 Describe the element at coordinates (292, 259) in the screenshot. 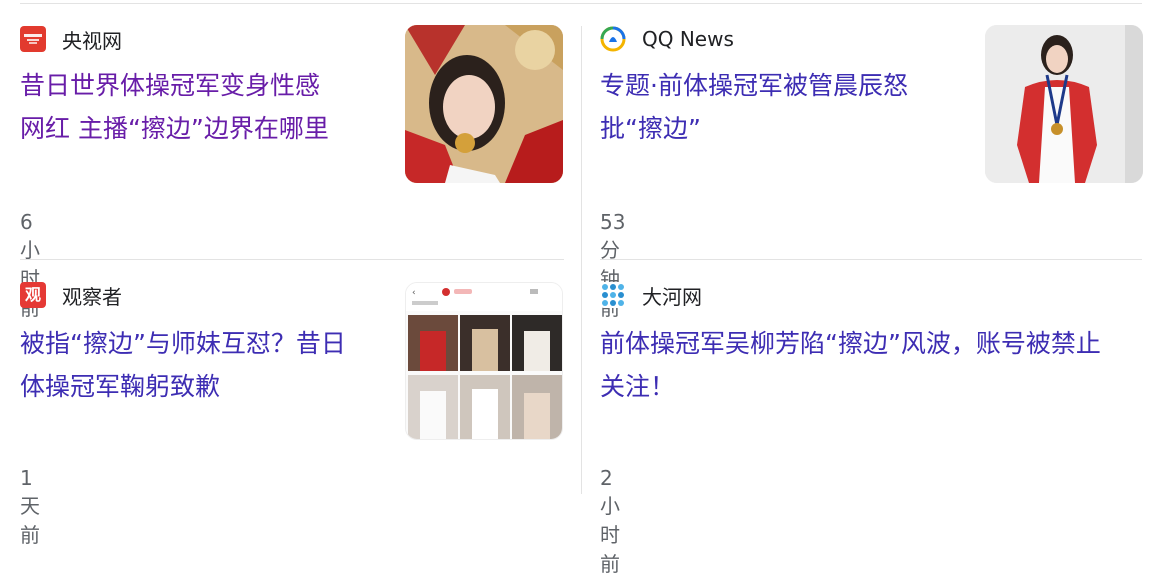

I see `row-divider-left` at that location.